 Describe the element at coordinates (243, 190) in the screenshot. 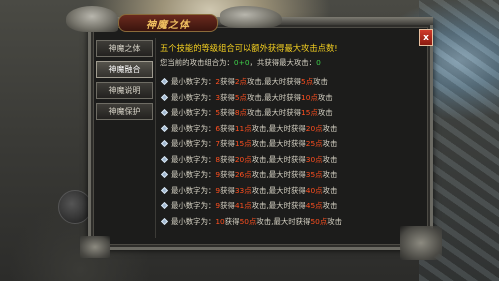

I see `level-gain-value: 33点` at that location.